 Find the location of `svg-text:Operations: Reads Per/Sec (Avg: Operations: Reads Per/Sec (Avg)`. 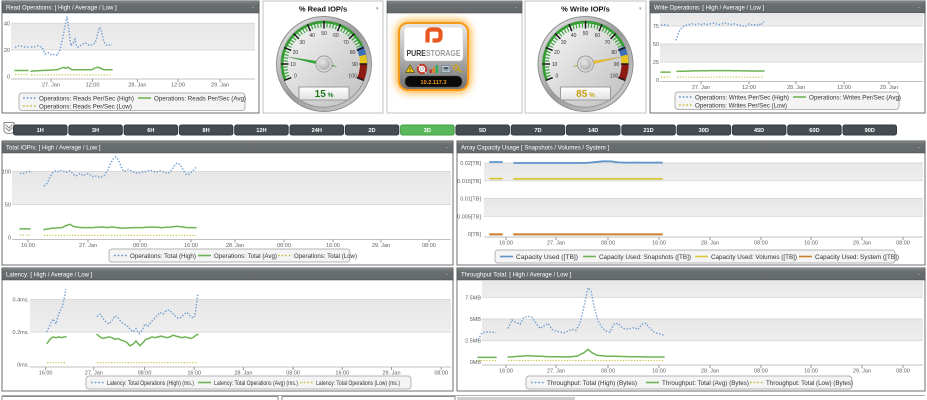

svg-text:Operations: Reads Per/Sec (Avg: Operations: Reads Per/Sec (Avg) is located at coordinates (200, 100).